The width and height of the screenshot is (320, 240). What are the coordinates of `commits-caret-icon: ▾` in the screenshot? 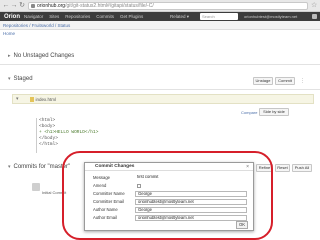 It's located at (9, 167).